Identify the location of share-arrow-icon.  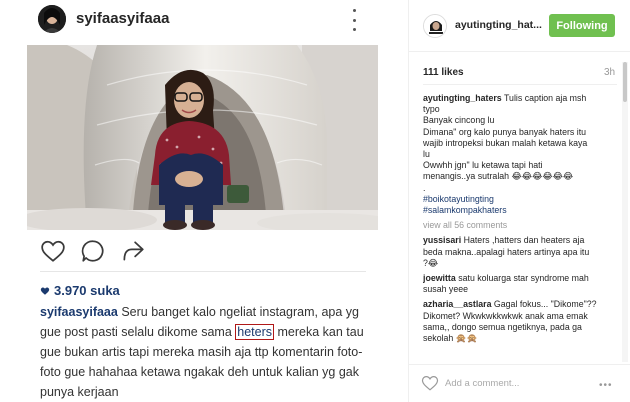
(134, 252).